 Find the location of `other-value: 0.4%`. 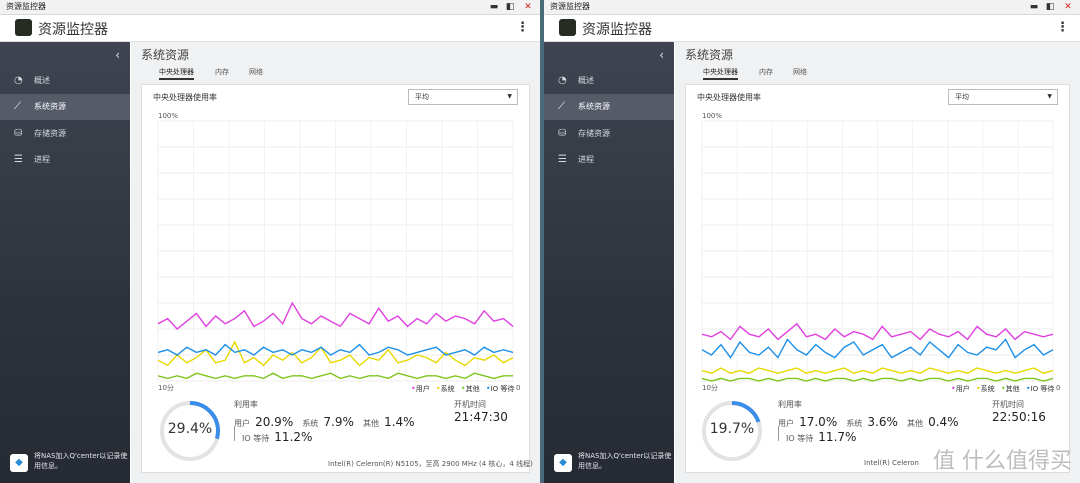

other-value: 0.4% is located at coordinates (943, 422).